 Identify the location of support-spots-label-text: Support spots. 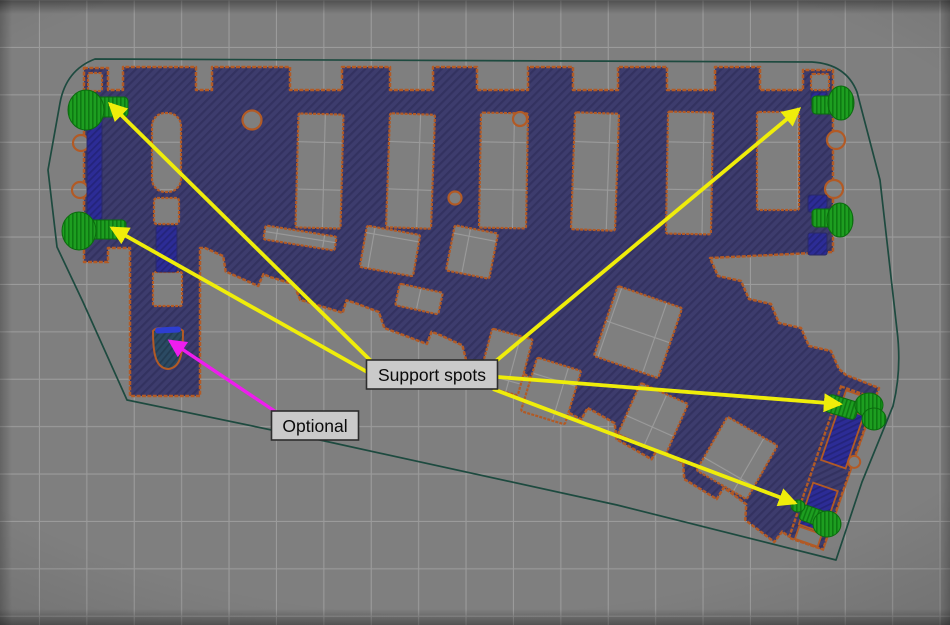
(432, 375).